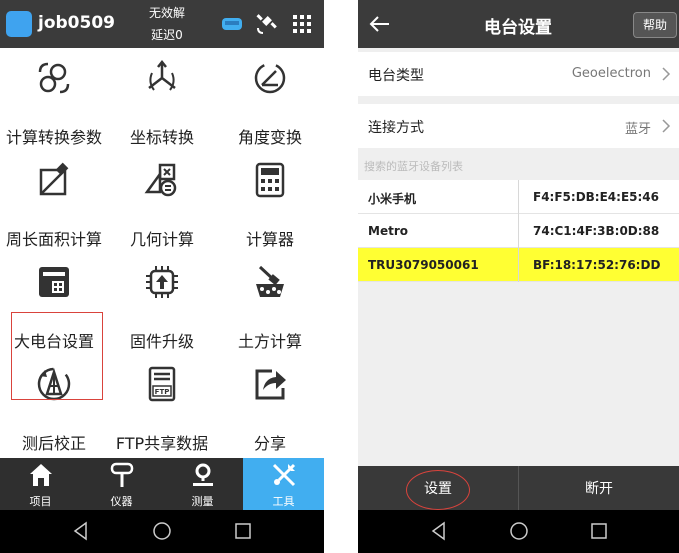  I want to click on highlight-box, so click(57, 356).